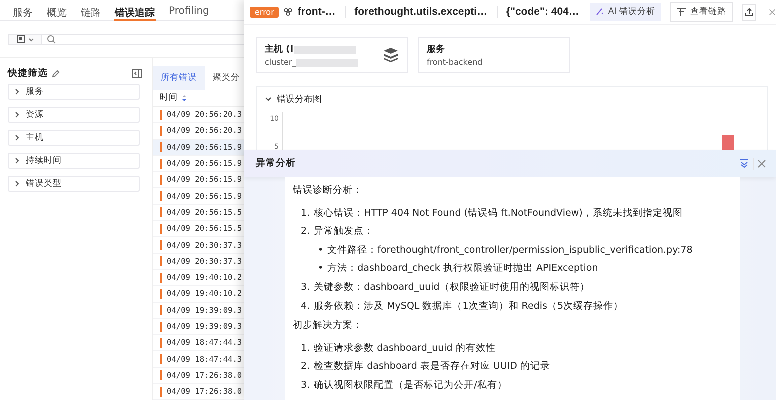 The height and width of the screenshot is (400, 776). Describe the element at coordinates (328, 326) in the screenshot. I see `analysis-text: 初步解决方案：` at that location.